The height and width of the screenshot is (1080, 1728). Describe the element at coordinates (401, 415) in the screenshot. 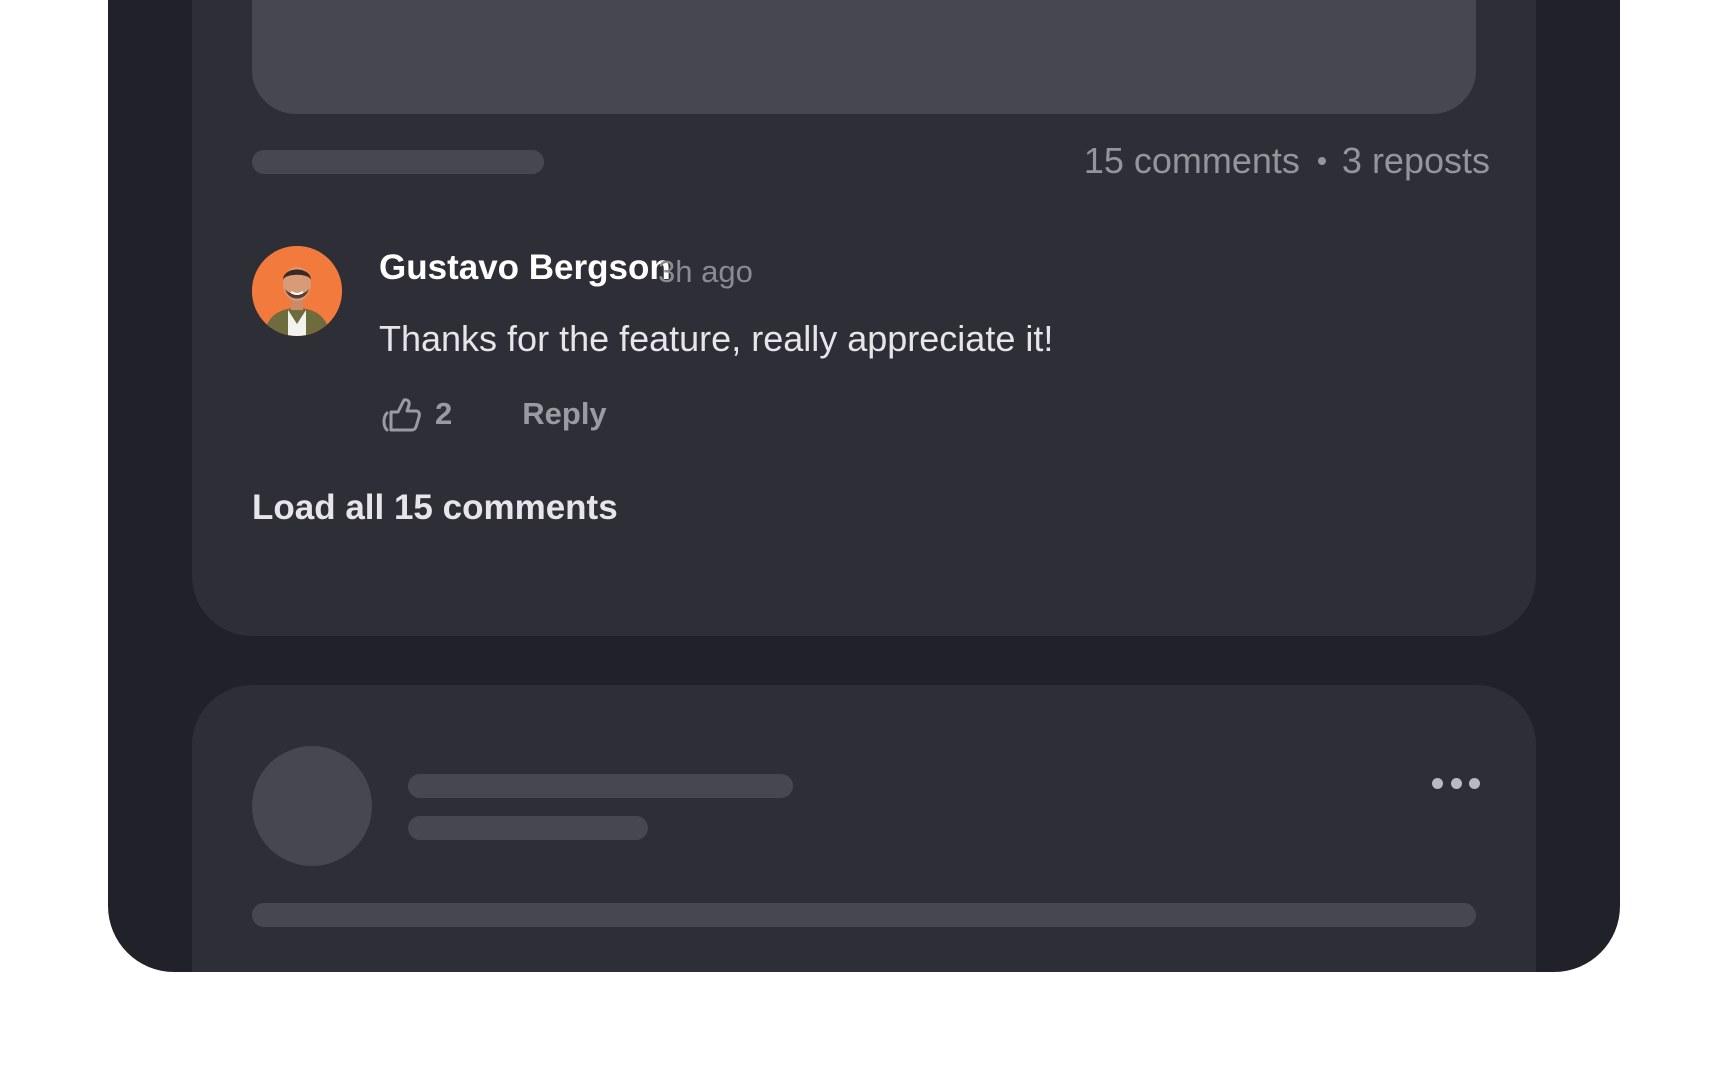

I see `thumbs-up-icon` at that location.